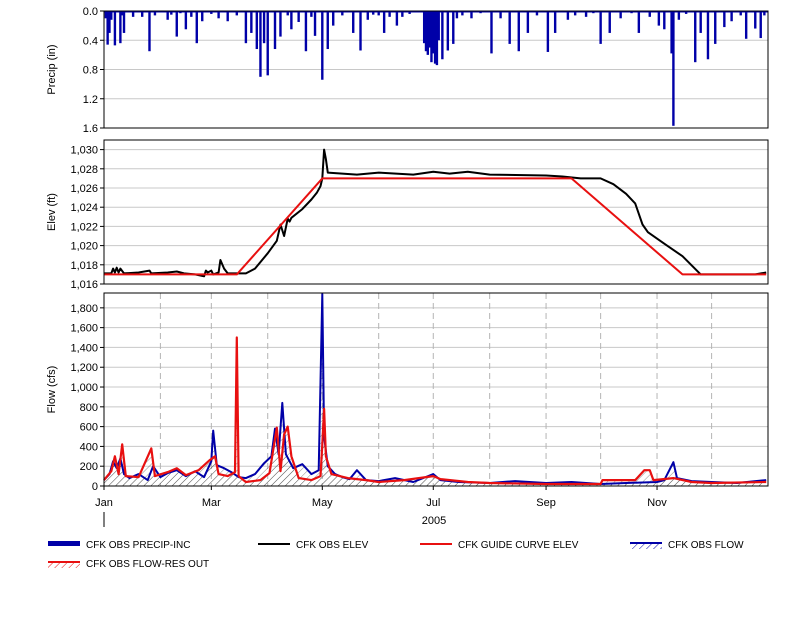 Image resolution: width=800 pixels, height=632 pixels. Describe the element at coordinates (84, 170) in the screenshot. I see `elev-ytick-label: 1,028` at that location.